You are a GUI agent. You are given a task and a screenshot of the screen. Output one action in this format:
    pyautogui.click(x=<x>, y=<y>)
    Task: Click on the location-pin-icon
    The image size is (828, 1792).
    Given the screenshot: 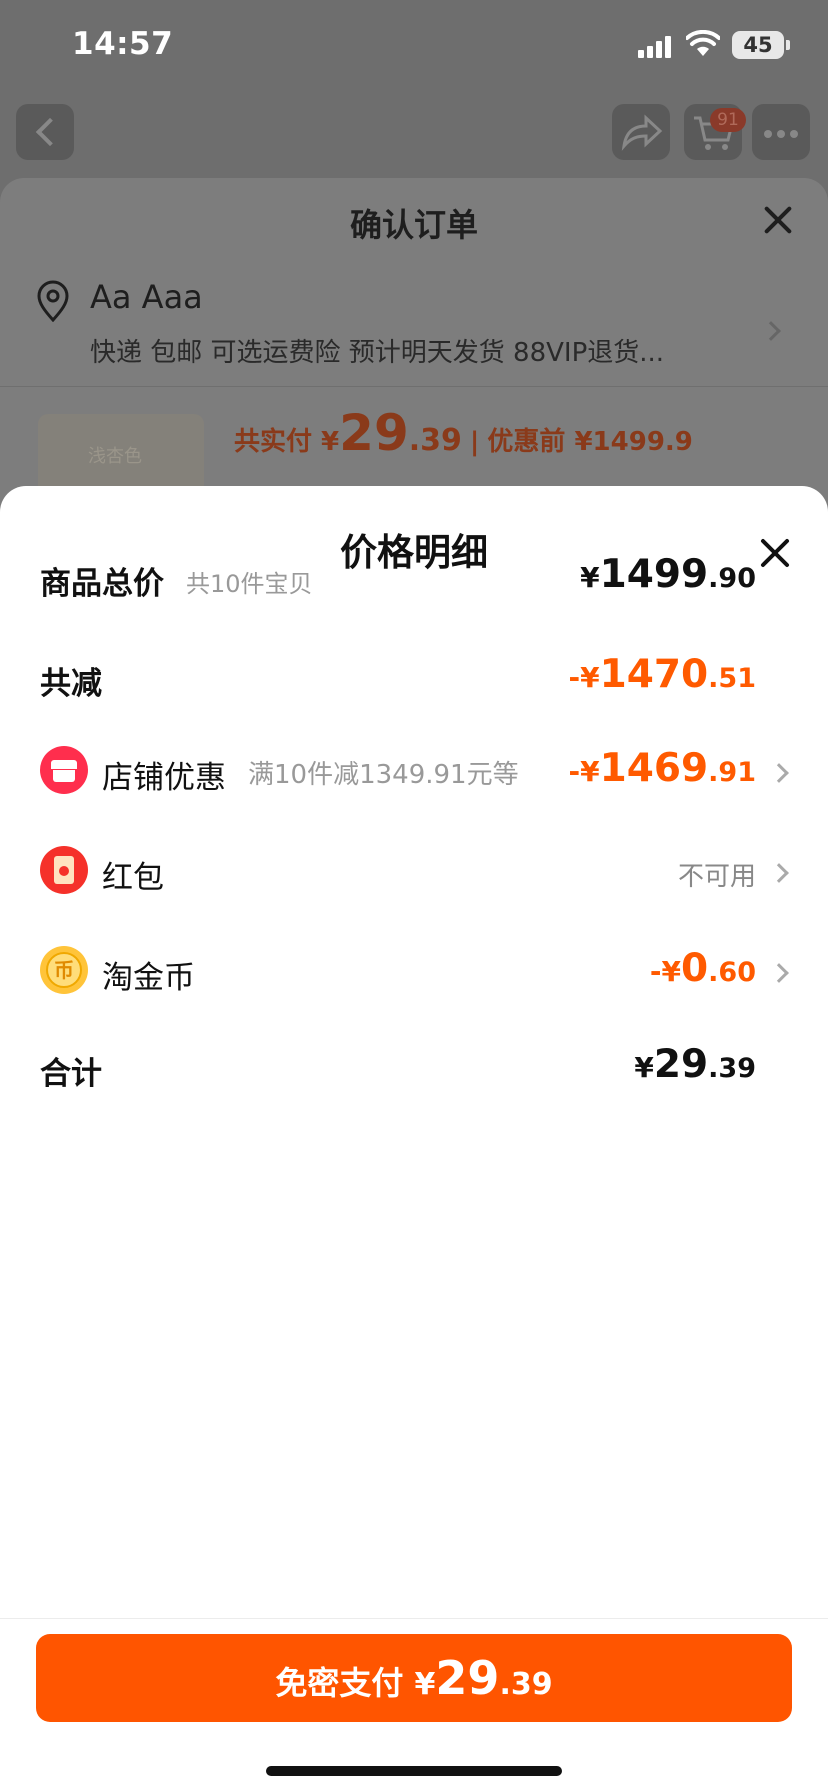 What is the action you would take?
    pyautogui.click(x=53, y=301)
    